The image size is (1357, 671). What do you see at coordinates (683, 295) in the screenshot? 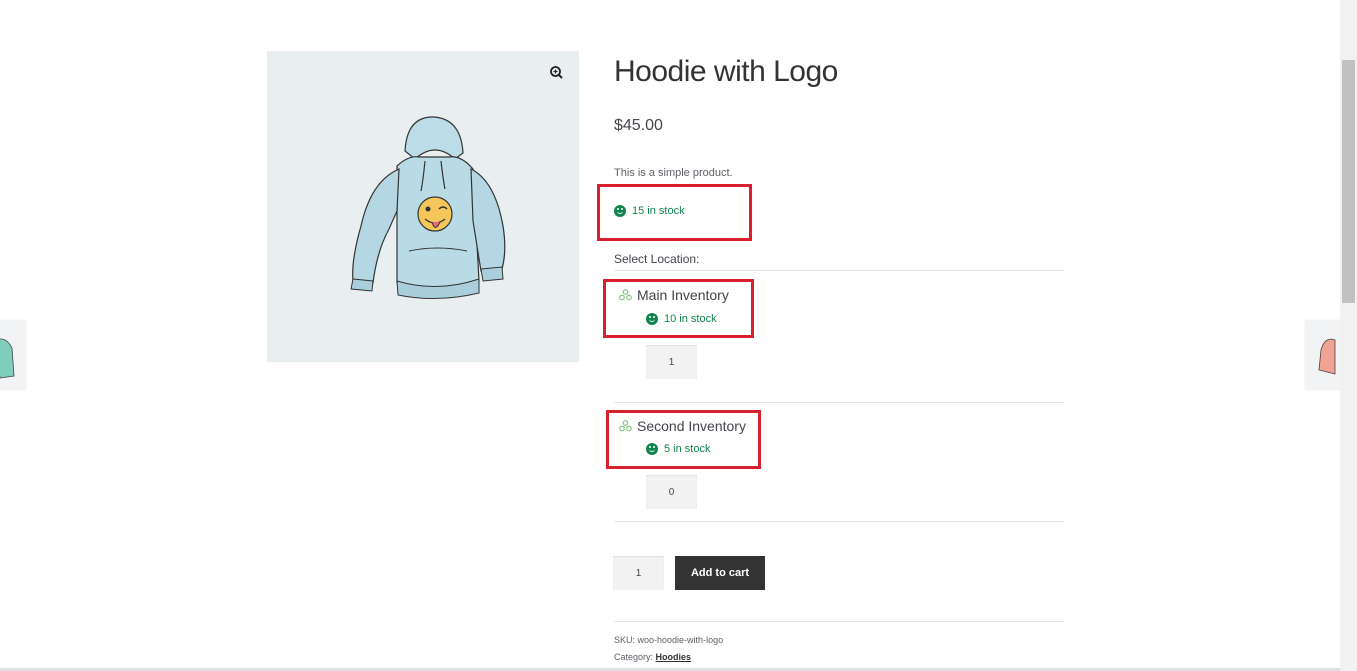
I see `location-name: Main Inventory` at bounding box center [683, 295].